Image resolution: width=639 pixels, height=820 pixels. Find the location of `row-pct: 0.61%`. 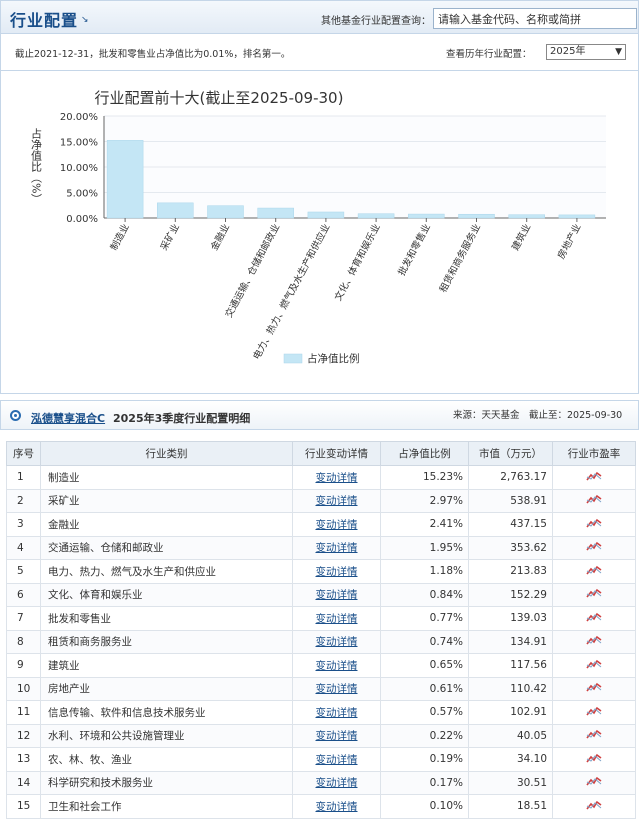

row-pct: 0.61% is located at coordinates (424, 688).